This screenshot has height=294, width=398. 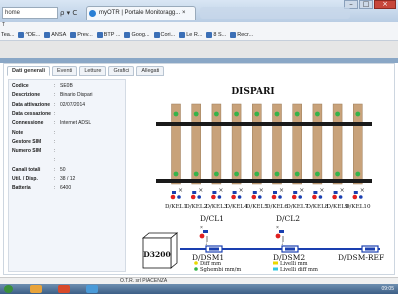 What do you see at coordinates (55, 34) in the screenshot?
I see `favorite-link: ANSA` at bounding box center [55, 34].